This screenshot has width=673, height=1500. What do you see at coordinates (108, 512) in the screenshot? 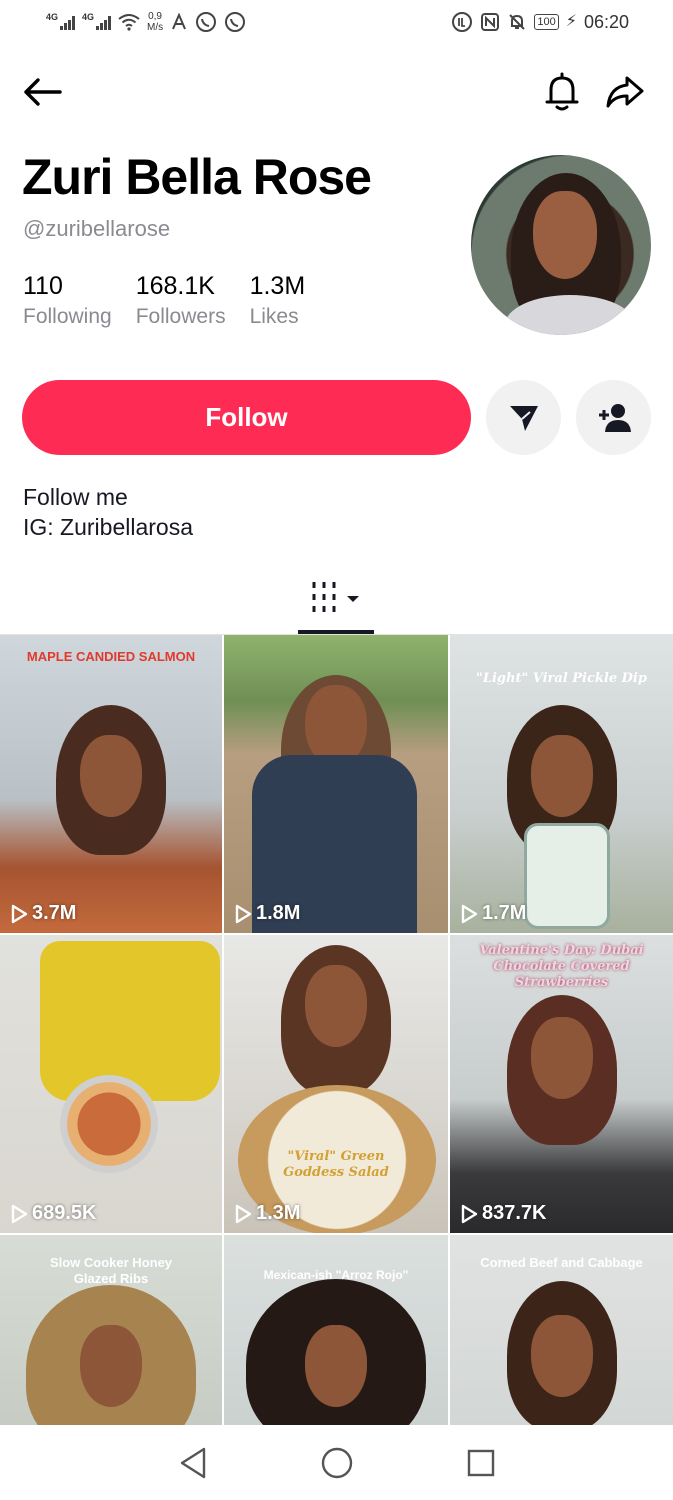
I see `bio: Follow me IG: Zuribellarosa` at bounding box center [108, 512].